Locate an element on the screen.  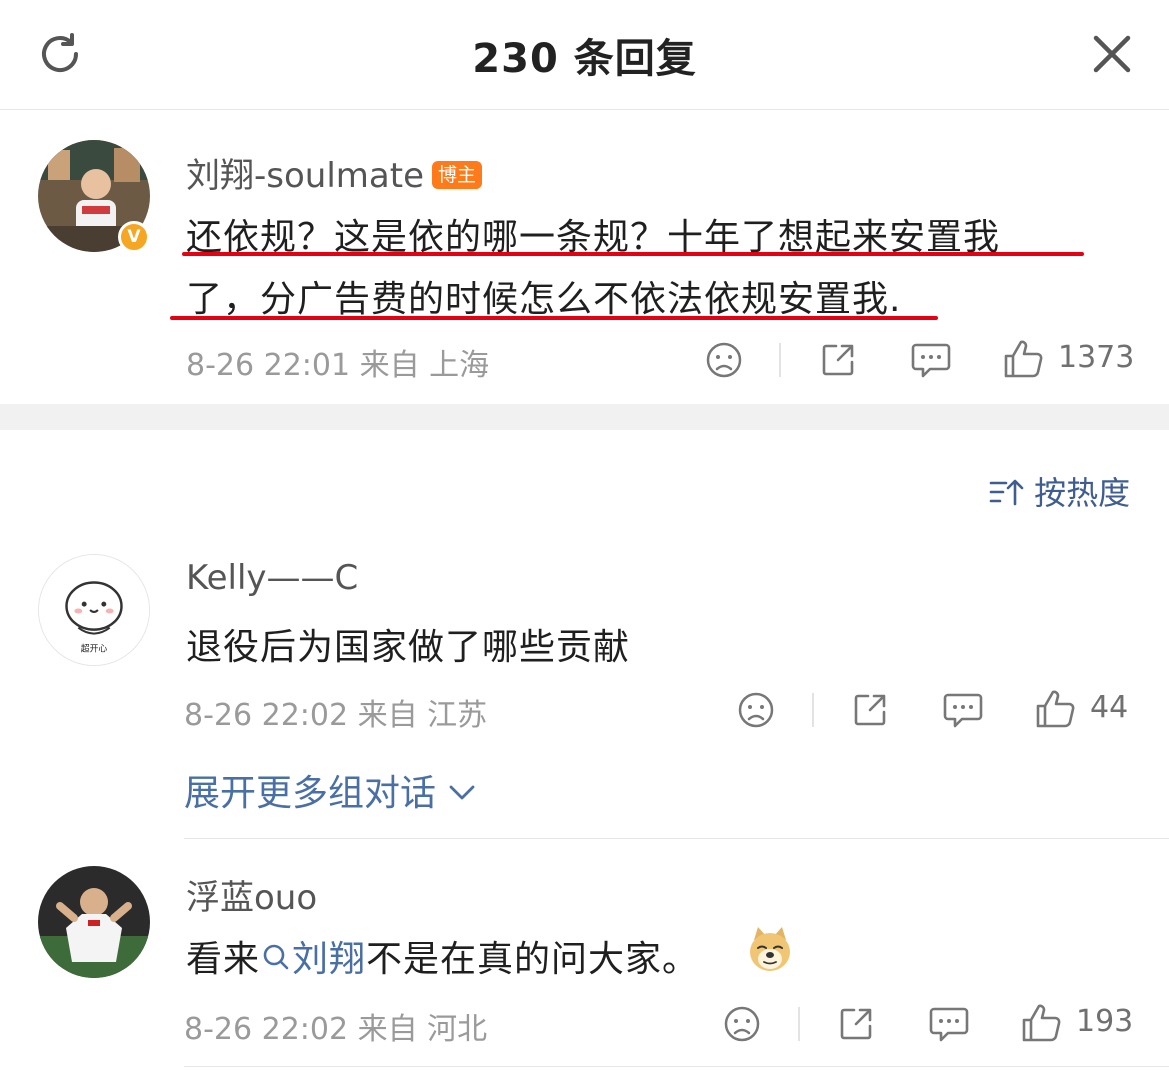
comment-text-line2: 了，分广告费的时候怎么不依法依规安置我. is located at coordinates (544, 299).